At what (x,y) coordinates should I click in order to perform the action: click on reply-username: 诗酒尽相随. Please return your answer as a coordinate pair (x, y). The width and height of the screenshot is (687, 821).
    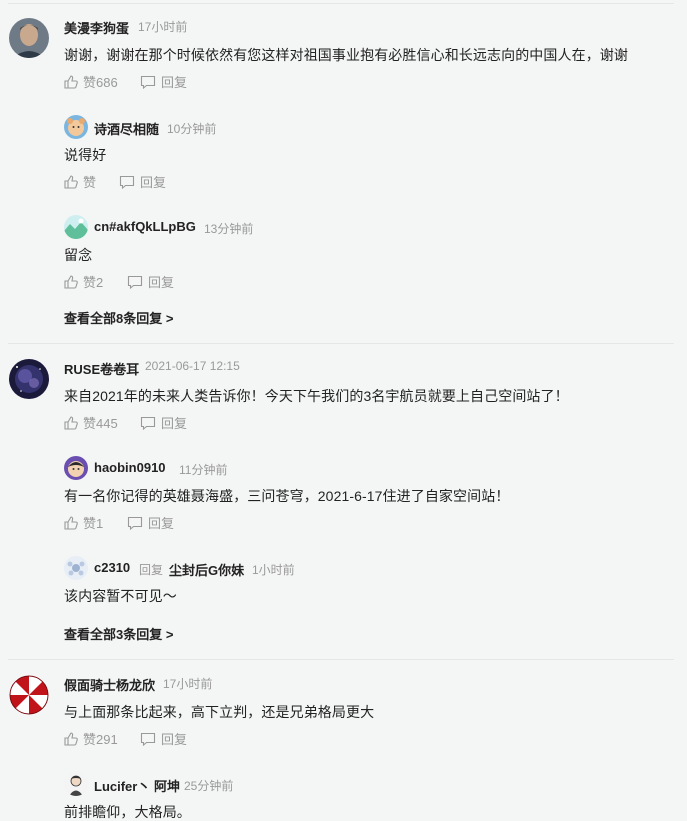
    Looking at the image, I should click on (126, 128).